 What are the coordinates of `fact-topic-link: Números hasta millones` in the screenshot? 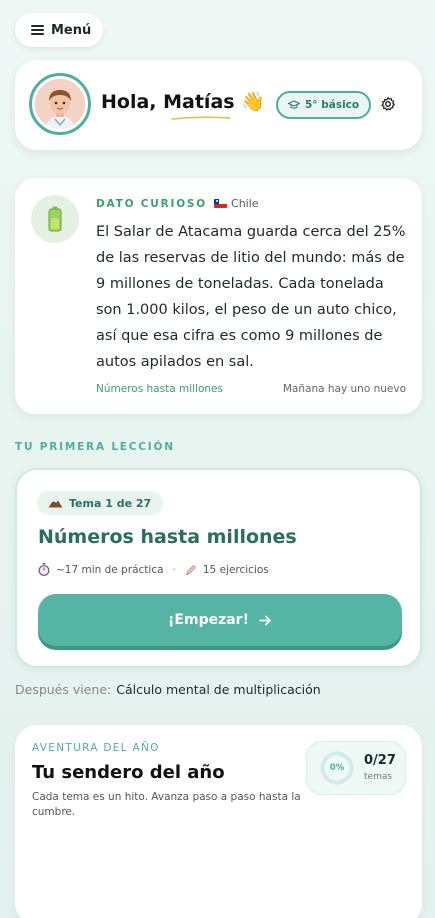 It's located at (159, 389).